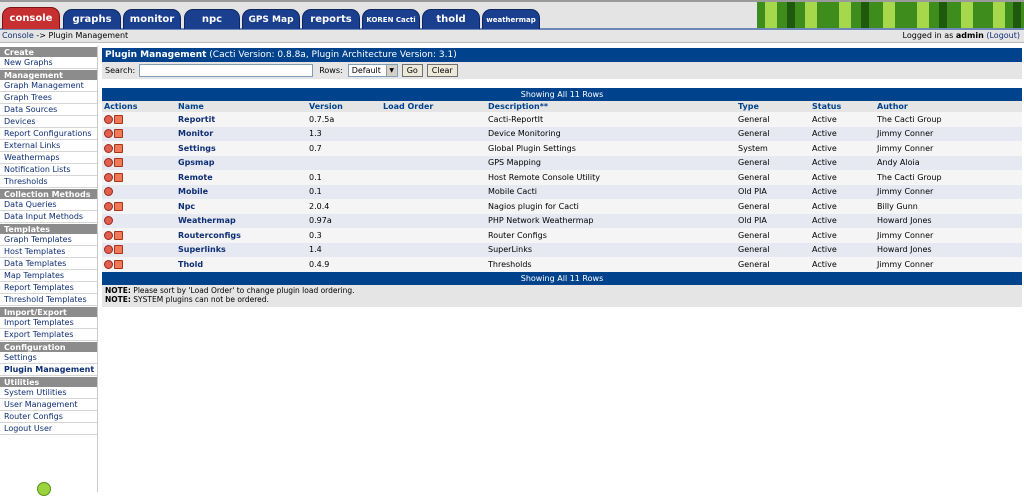 This screenshot has width=1024, height=496. What do you see at coordinates (344, 191) in the screenshot?
I see `plugin-version: 0.1` at bounding box center [344, 191].